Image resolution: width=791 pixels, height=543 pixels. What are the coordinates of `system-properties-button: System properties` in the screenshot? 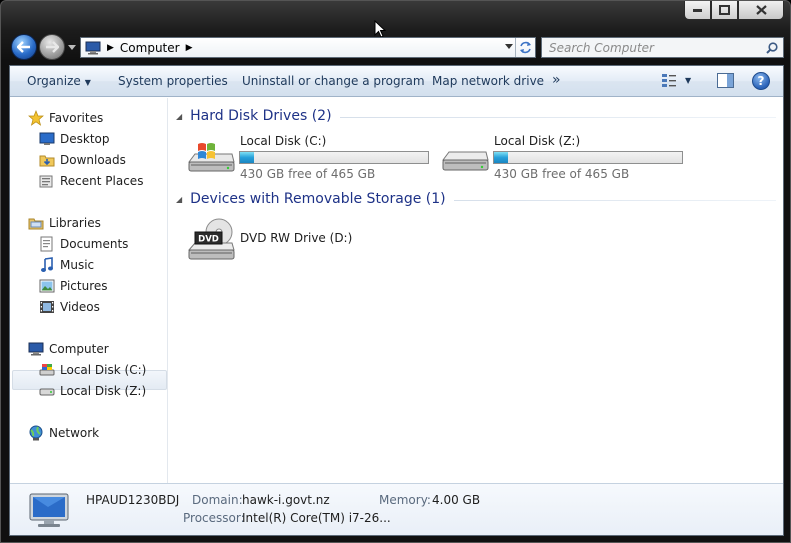 It's located at (173, 81).